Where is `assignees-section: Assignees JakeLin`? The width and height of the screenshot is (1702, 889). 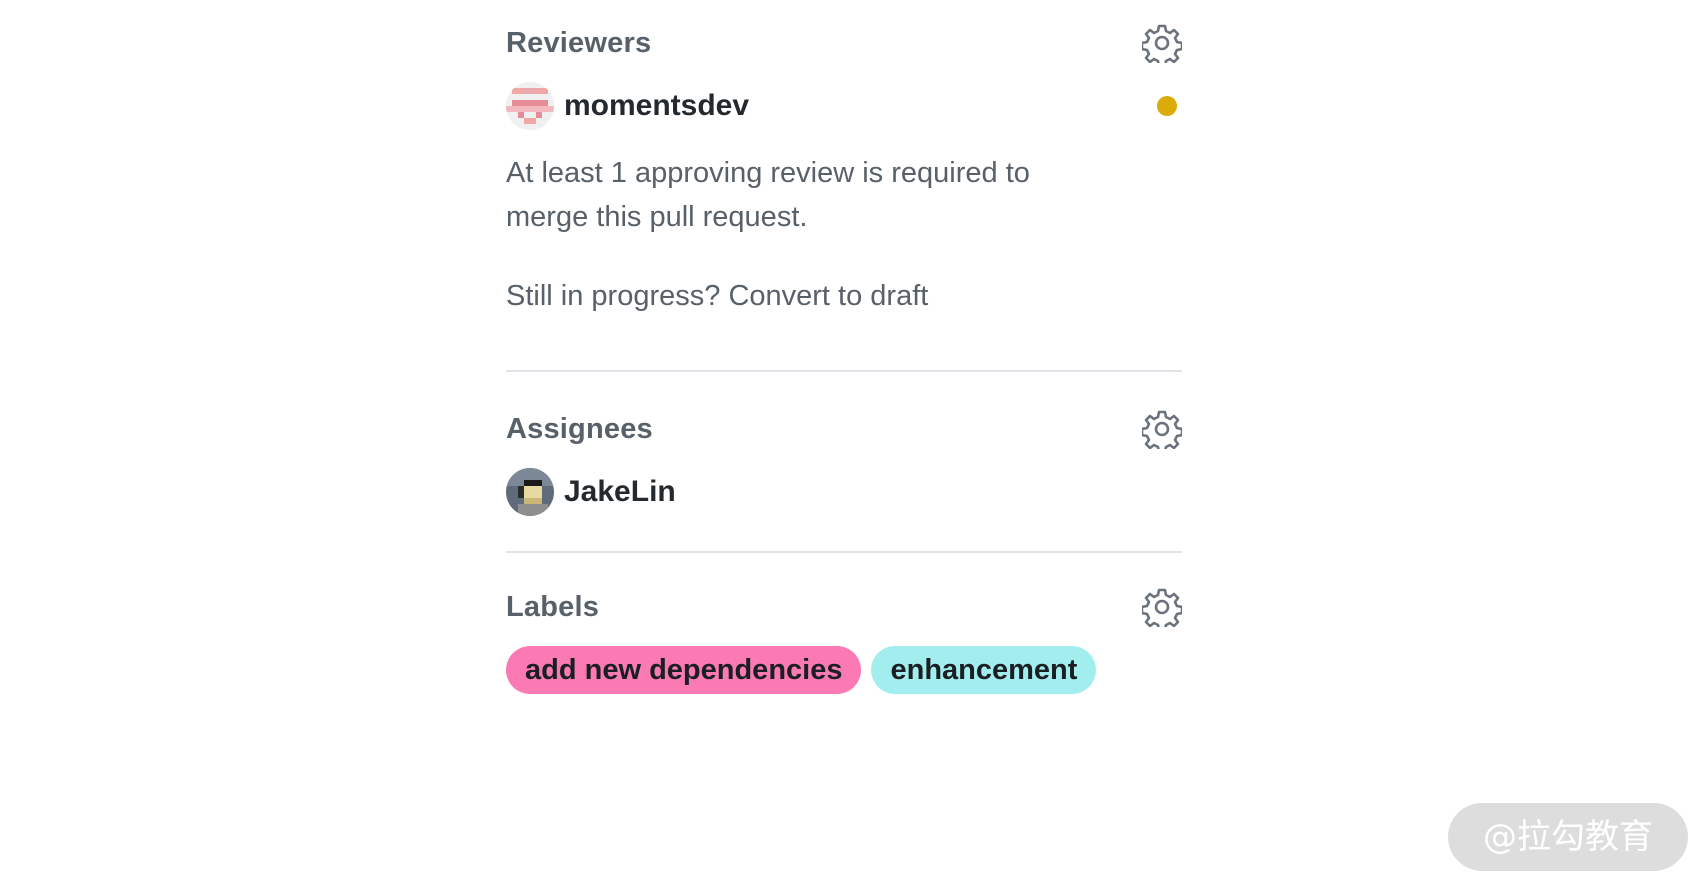
assignees-section: Assignees JakeLin is located at coordinates (844, 444).